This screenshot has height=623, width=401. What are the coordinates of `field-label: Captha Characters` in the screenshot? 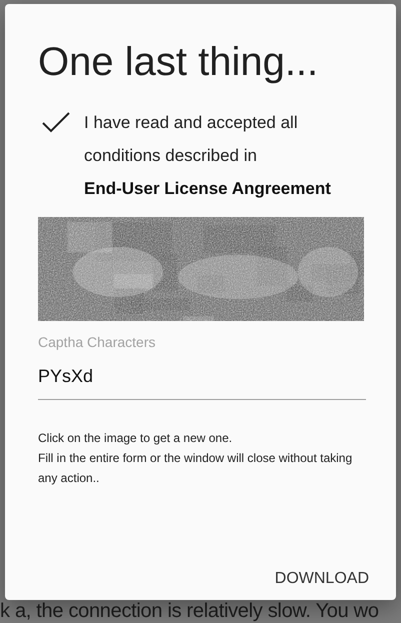 It's located at (97, 342).